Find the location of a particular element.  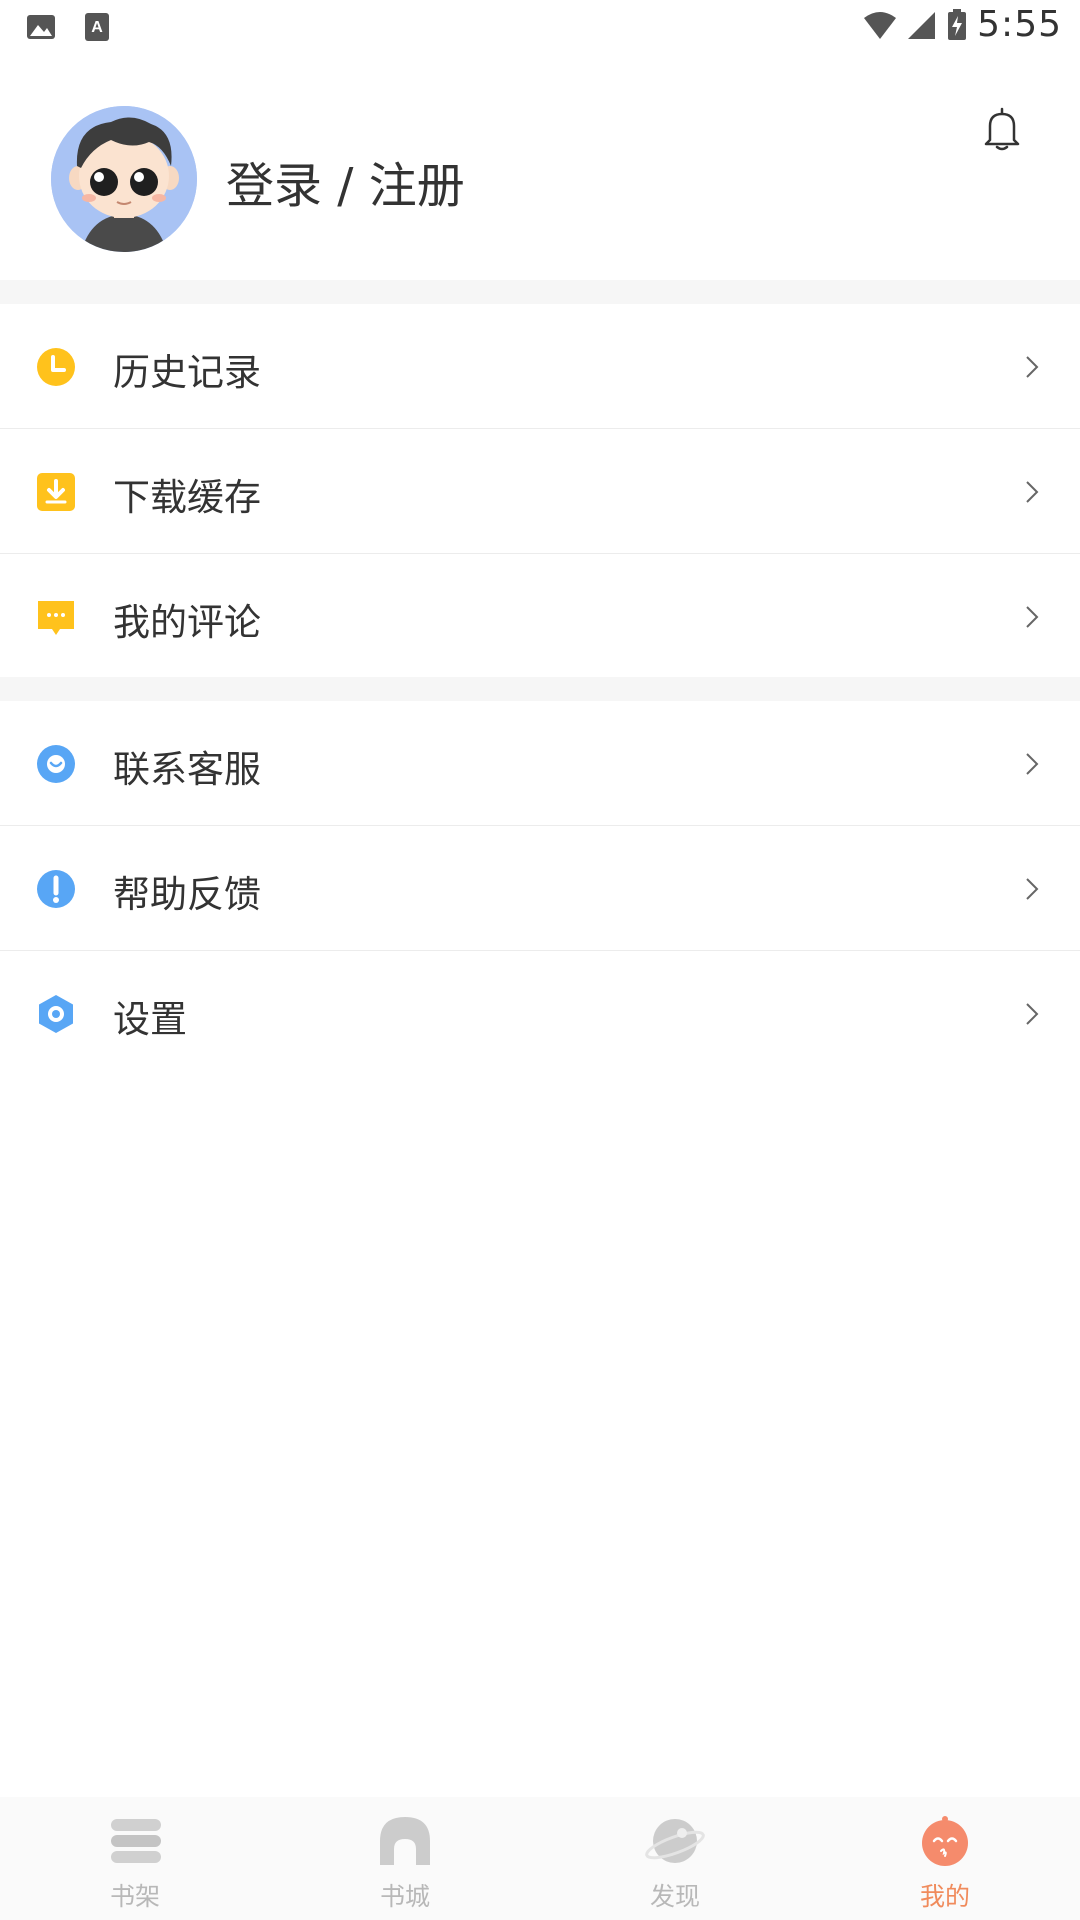

menu-label: 联系客服 is located at coordinates (187, 769).